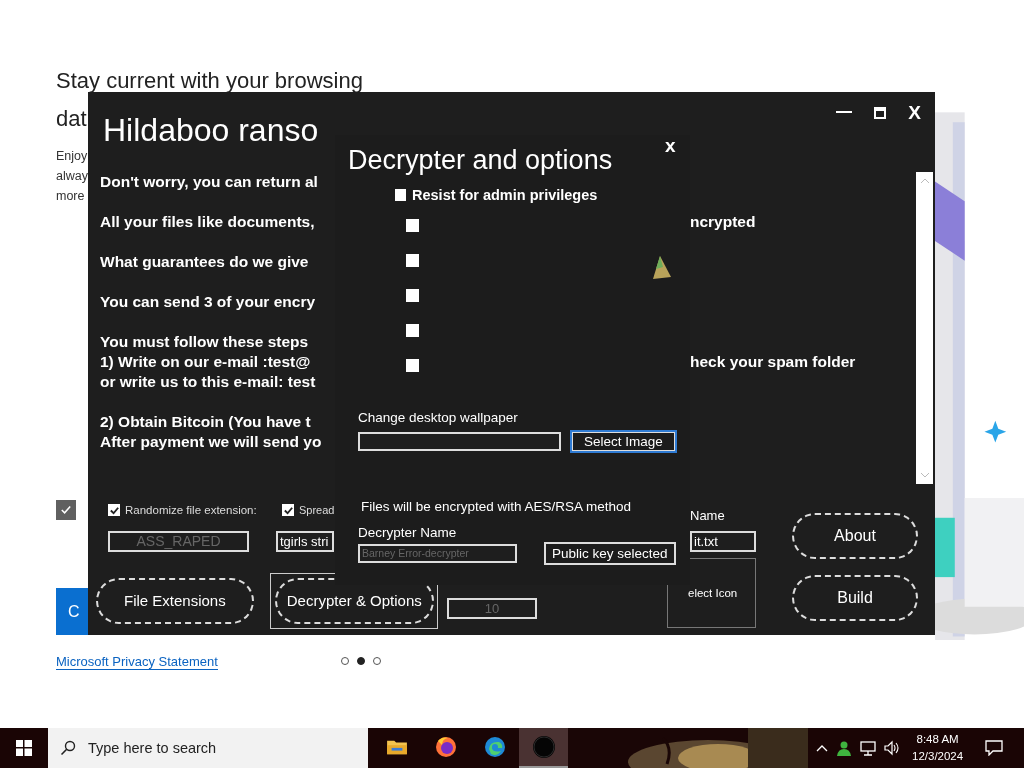 The height and width of the screenshot is (768, 1024). I want to click on field-label: Name, so click(707, 515).